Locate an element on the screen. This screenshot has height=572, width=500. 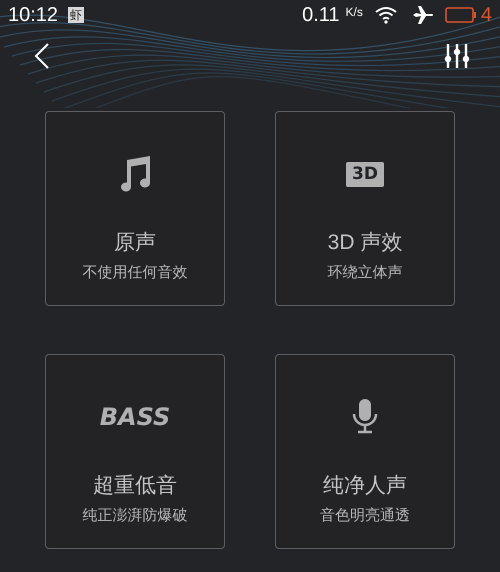
airplane-icon is located at coordinates (422, 15).